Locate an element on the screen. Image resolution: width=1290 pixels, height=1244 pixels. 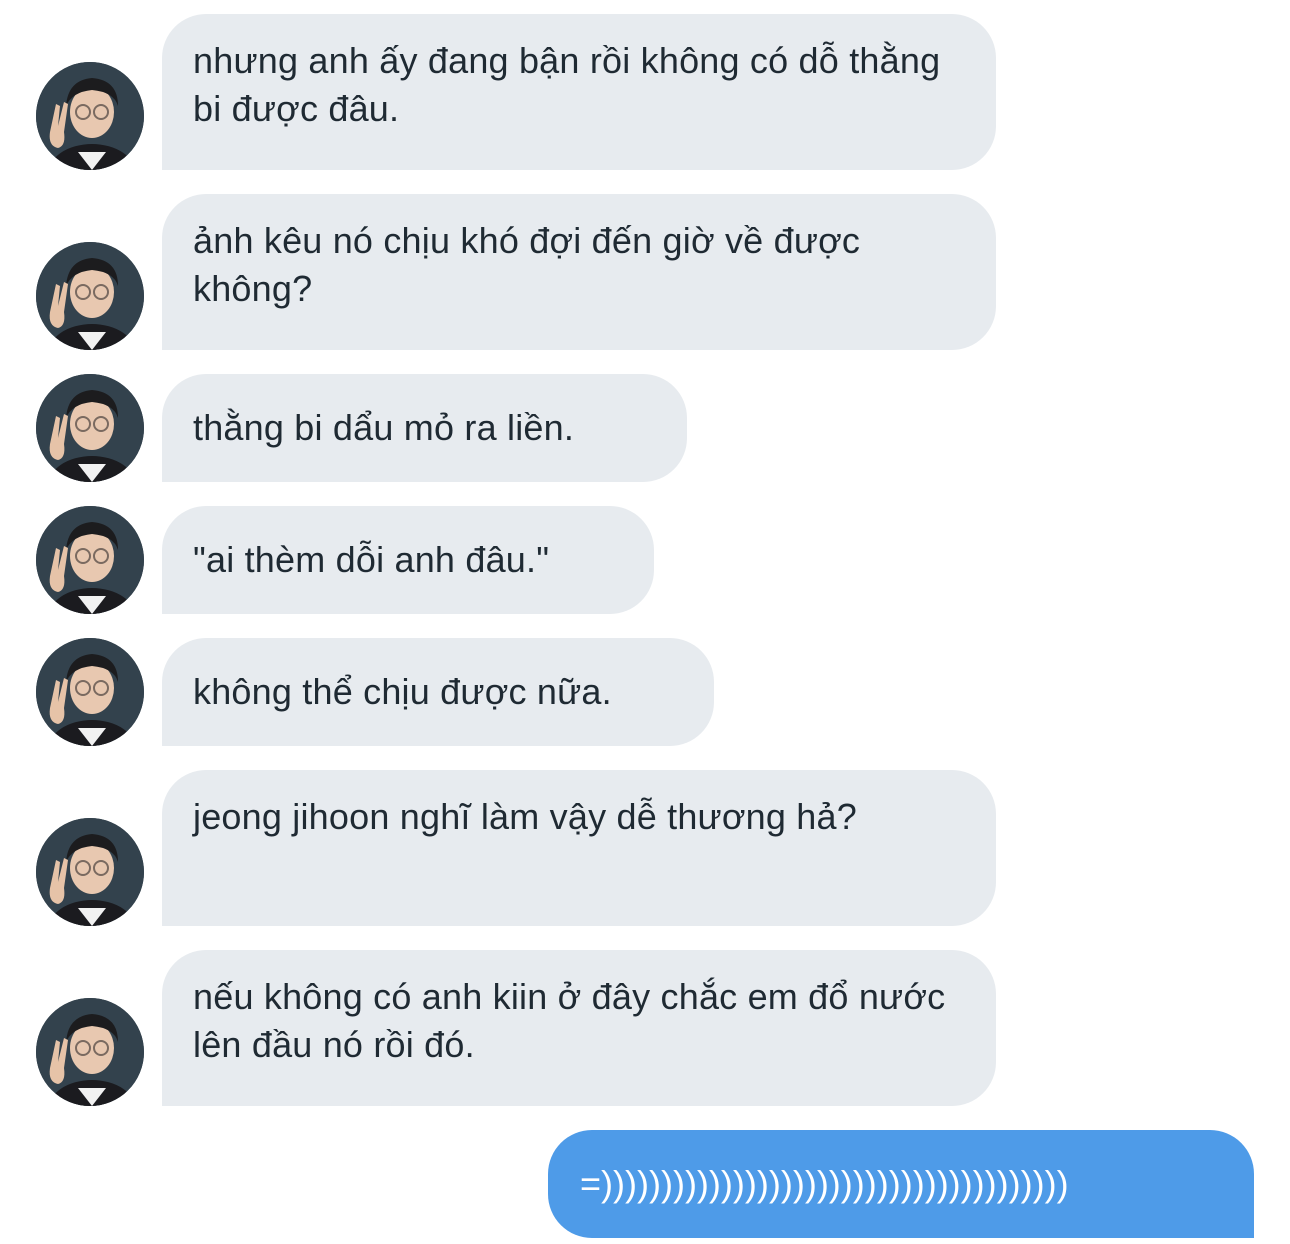
message-bubble-incoming: không thể chịu được nữa. is located at coordinates (438, 692).